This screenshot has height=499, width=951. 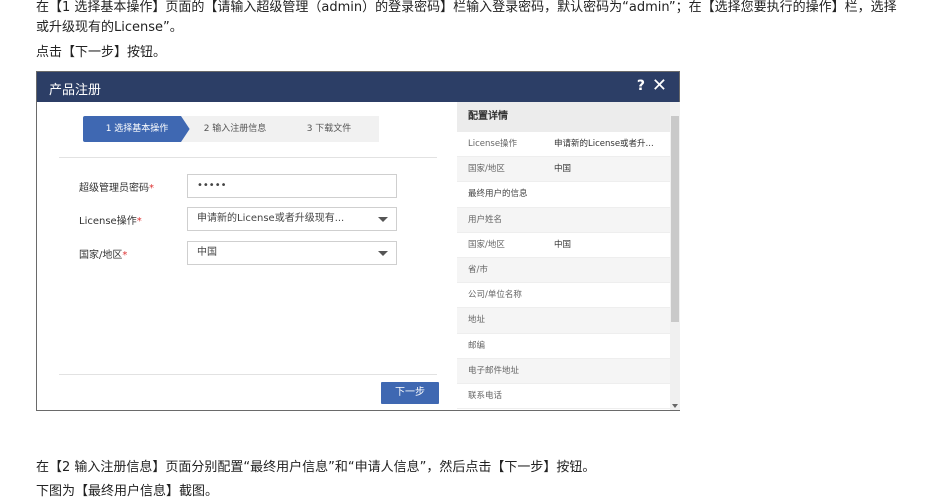 What do you see at coordinates (137, 129) in the screenshot?
I see `step-select-basic-operation: 1 选择基本操作` at bounding box center [137, 129].